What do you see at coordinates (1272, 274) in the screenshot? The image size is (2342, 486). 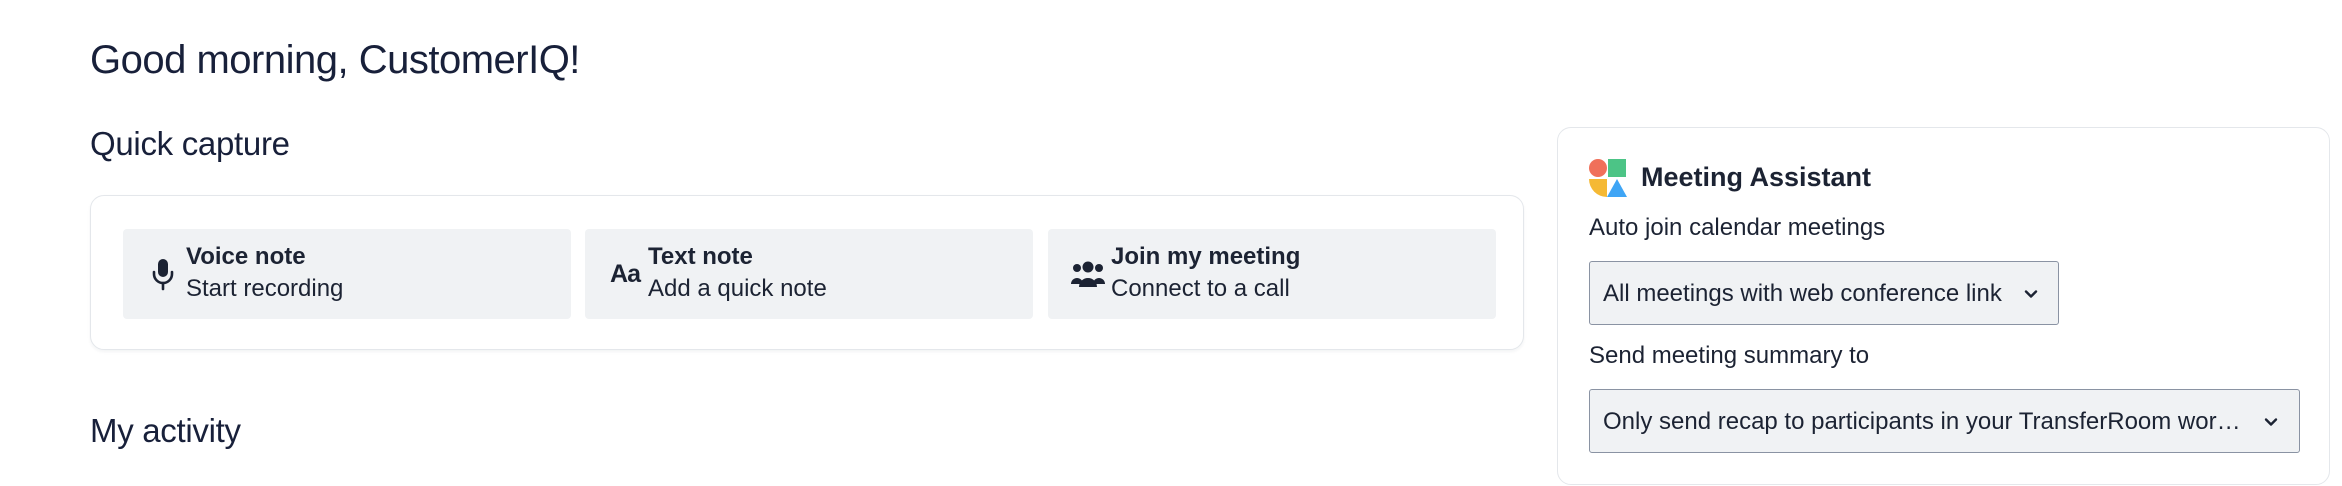 I see `join-meeting-button: Join my meeting Connect to a call` at bounding box center [1272, 274].